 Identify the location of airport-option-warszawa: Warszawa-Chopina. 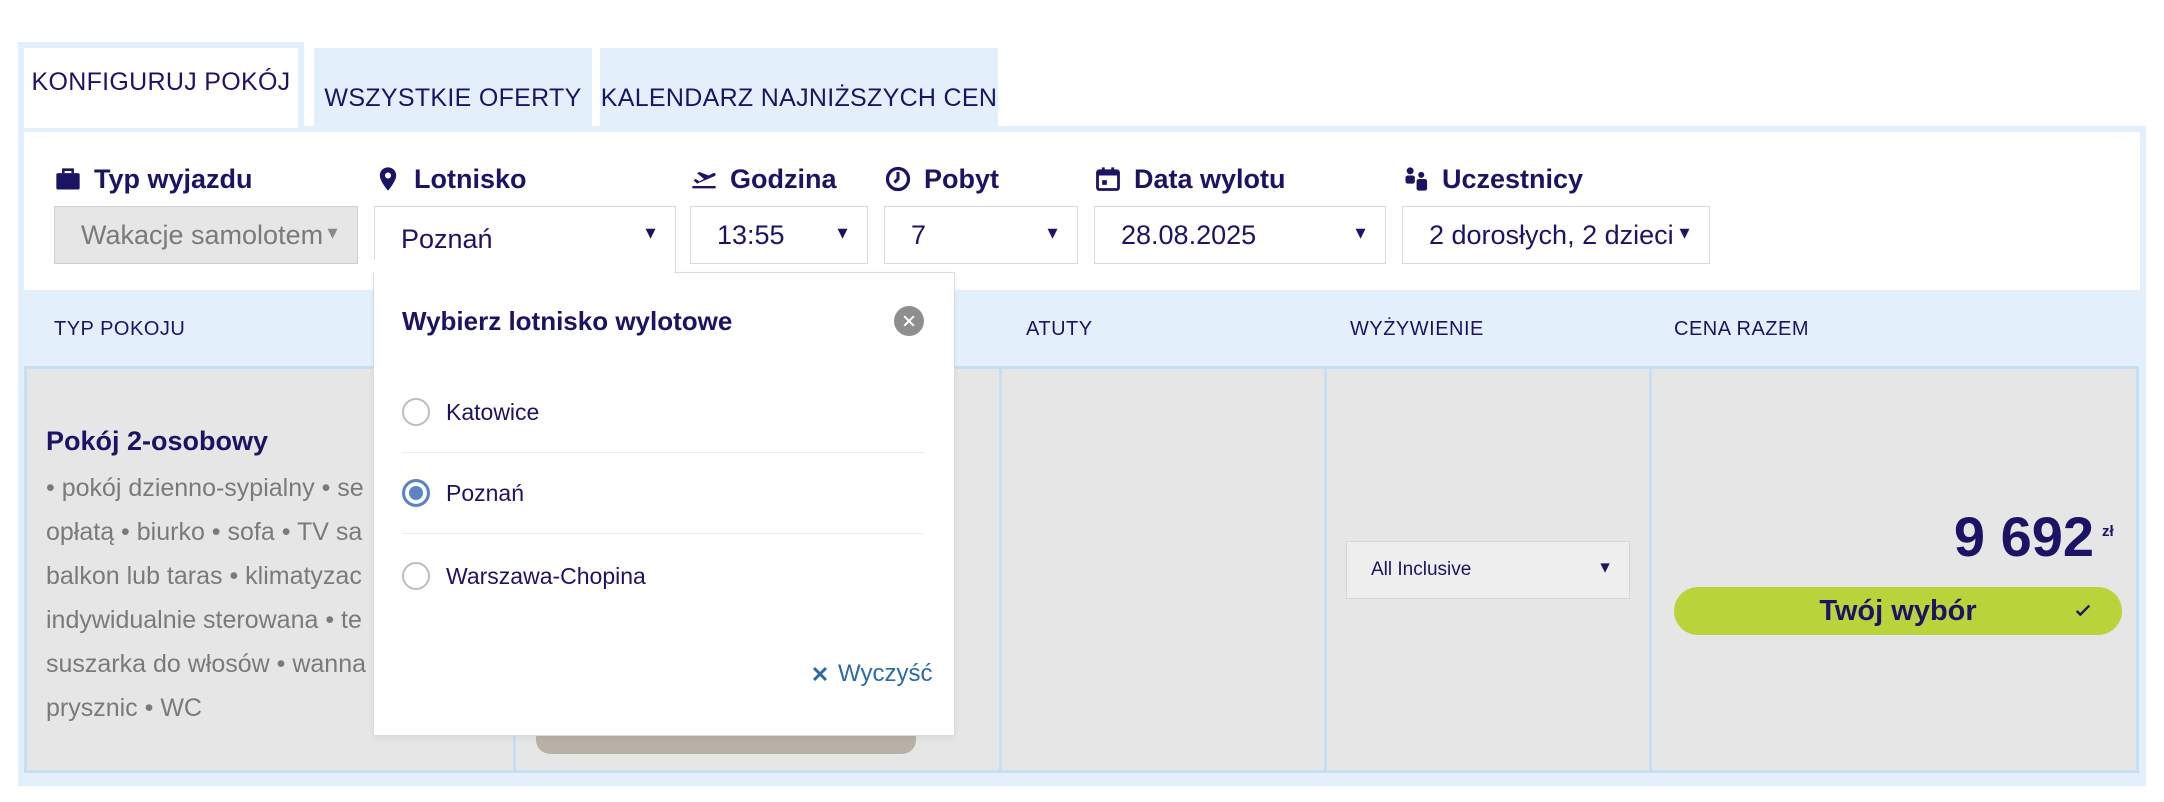
(524, 576).